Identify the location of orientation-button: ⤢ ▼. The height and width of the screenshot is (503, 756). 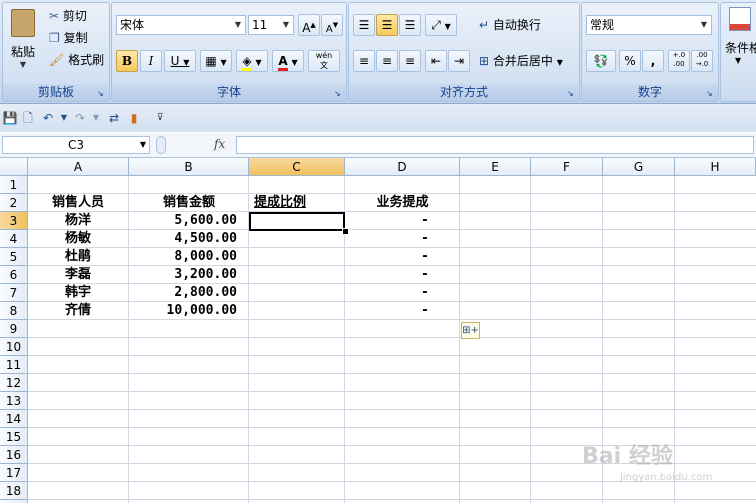
(441, 25).